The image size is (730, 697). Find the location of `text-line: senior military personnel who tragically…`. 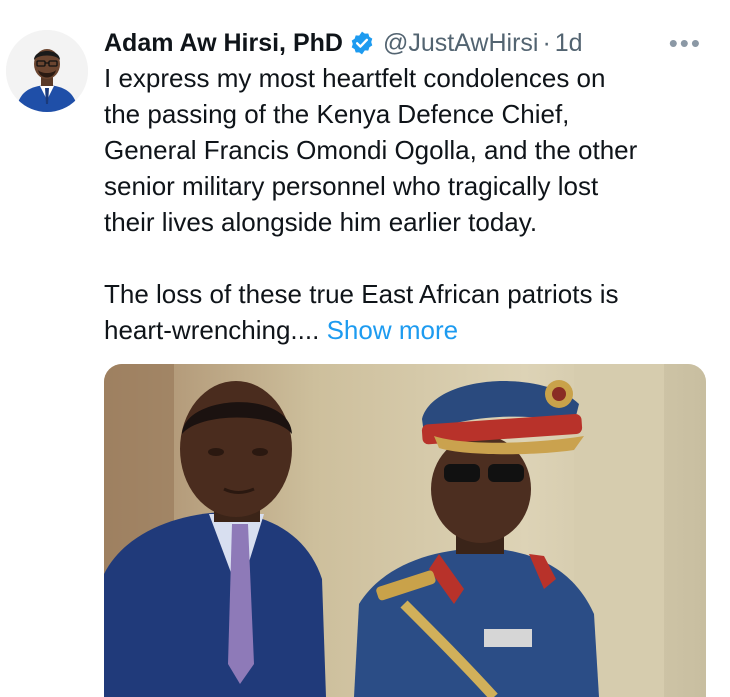

text-line: senior military personnel who tragically… is located at coordinates (351, 186).